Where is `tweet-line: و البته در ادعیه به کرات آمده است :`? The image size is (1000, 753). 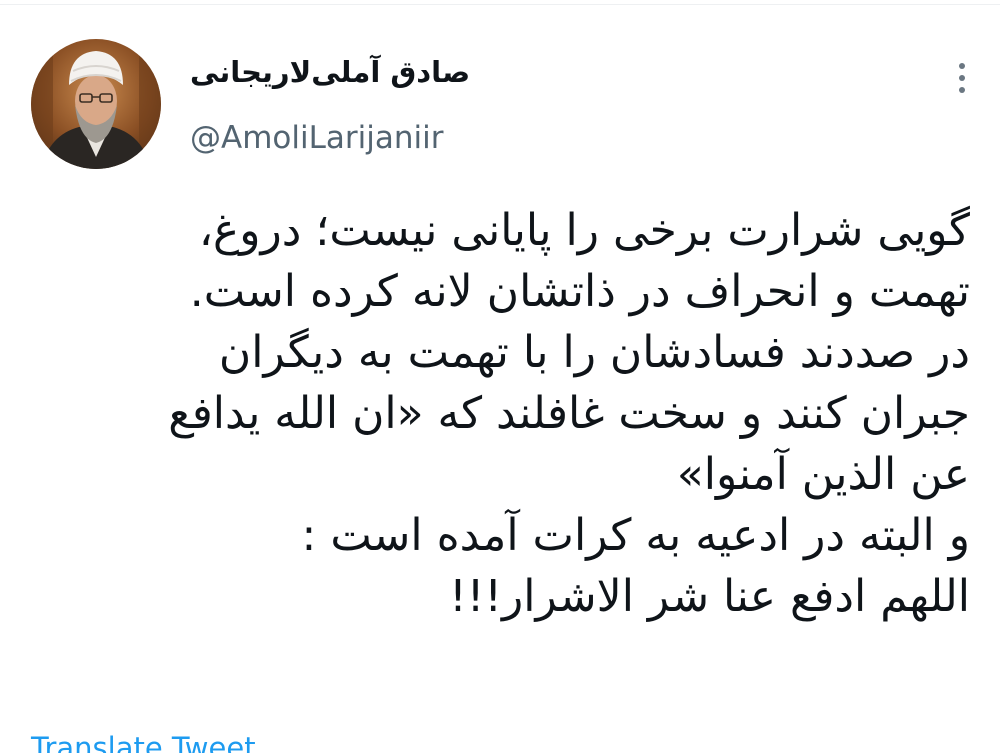 tweet-line: و البته در ادعیه به کرات آمده است : is located at coordinates (635, 535).